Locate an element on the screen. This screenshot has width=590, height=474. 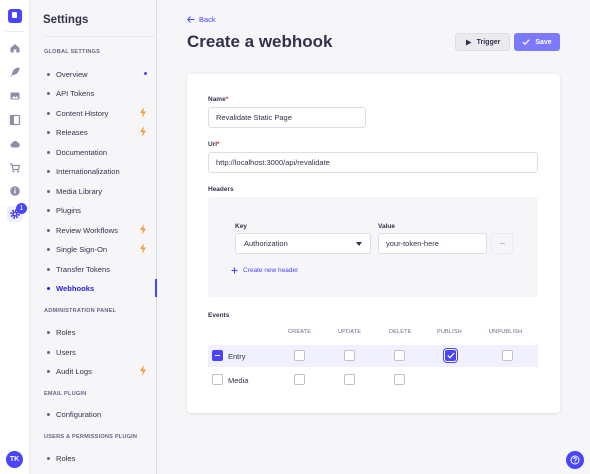
event-row-entry: Entry is located at coordinates (373, 356).